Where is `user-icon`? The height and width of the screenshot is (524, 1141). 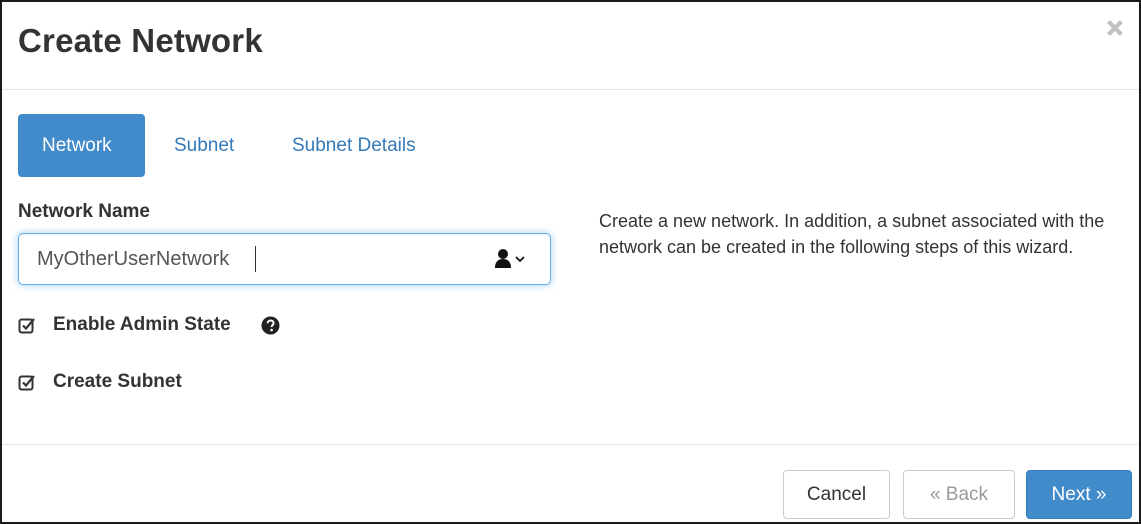 user-icon is located at coordinates (512, 259).